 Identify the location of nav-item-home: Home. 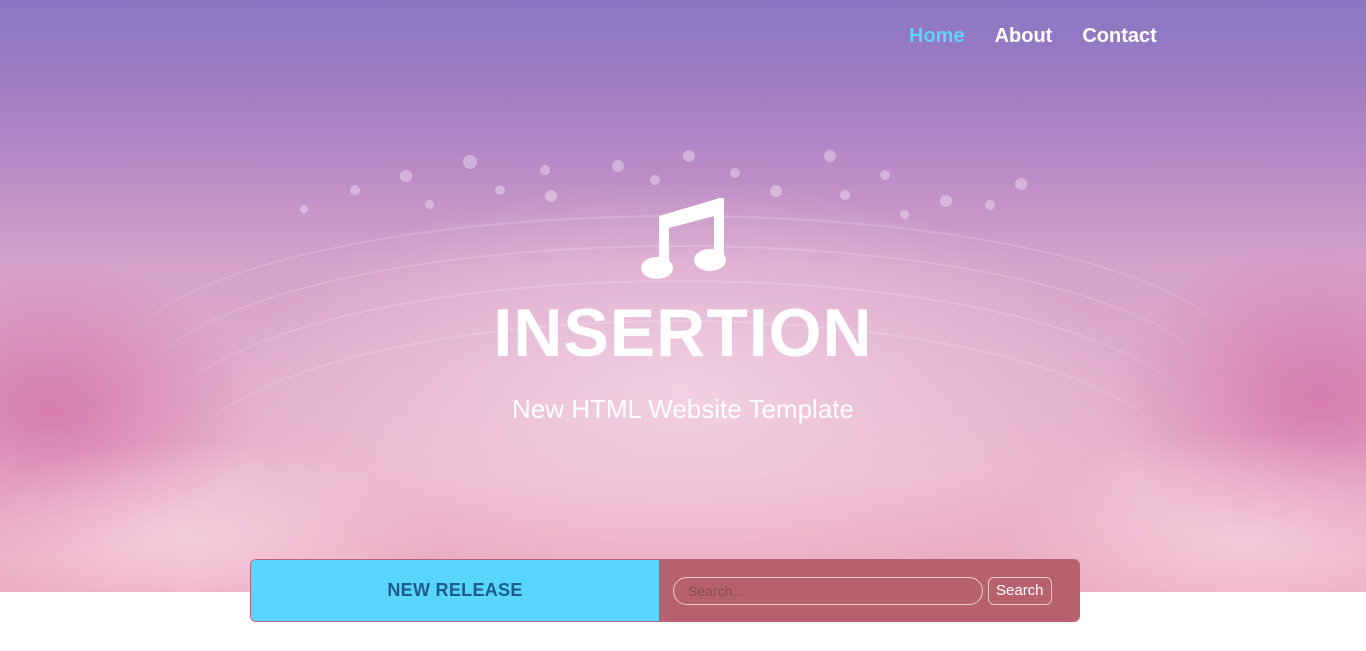
(937, 36).